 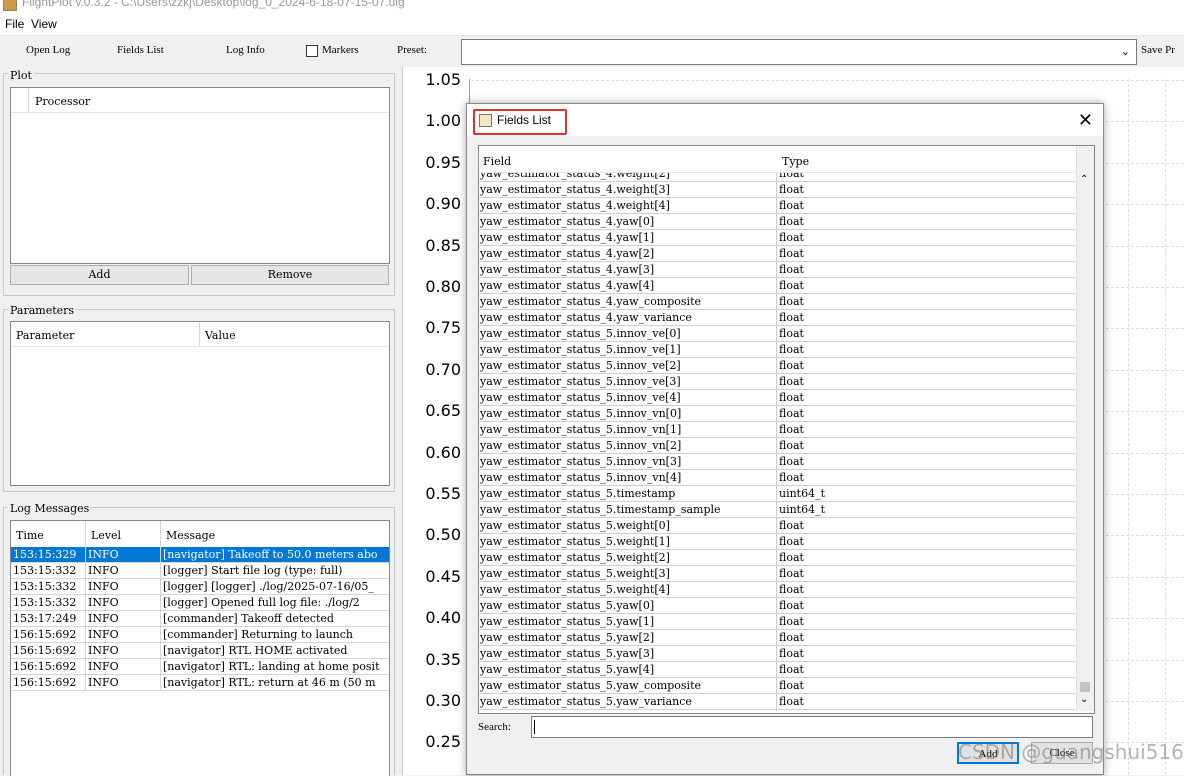 I want to click on field-column-header: Field, so click(x=497, y=161).